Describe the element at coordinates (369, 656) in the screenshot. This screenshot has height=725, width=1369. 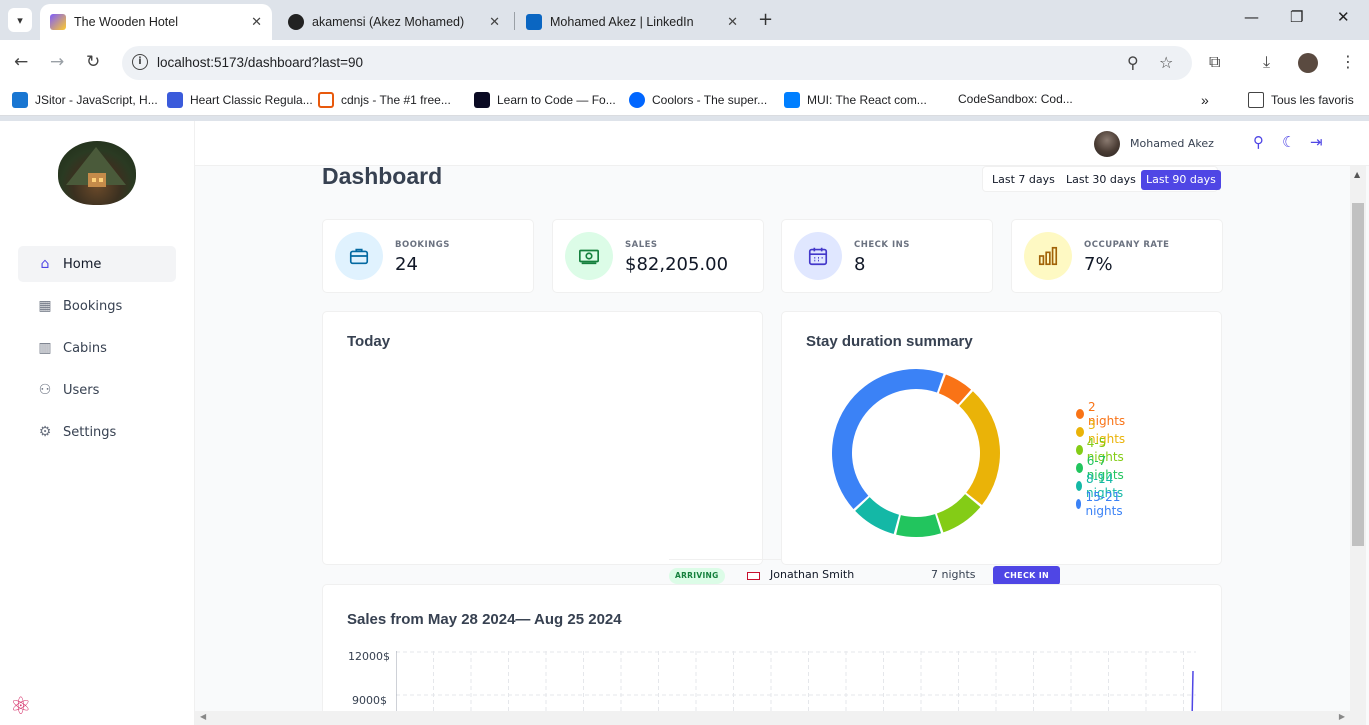
I see `y-tick-label: 12000$` at that location.